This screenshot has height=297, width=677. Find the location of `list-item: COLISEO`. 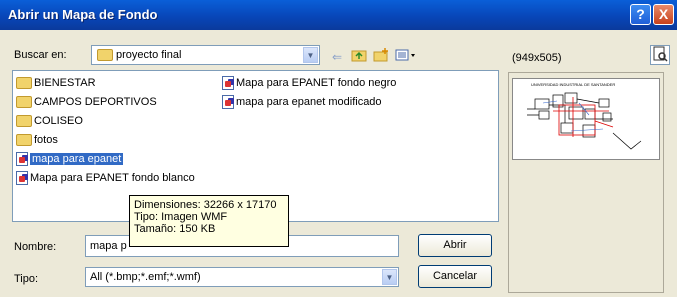

list-item: COLISEO is located at coordinates (49, 121).